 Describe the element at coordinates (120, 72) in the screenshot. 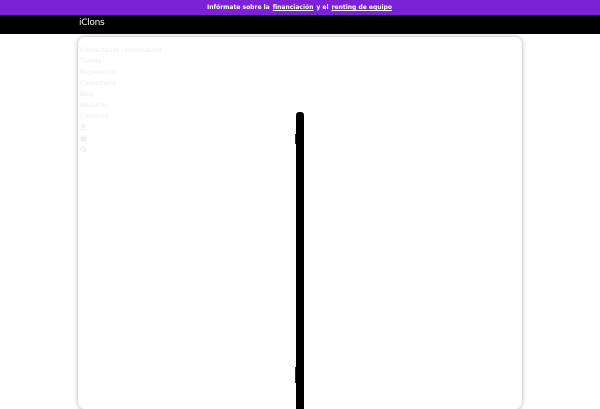

I see `menu-item-repair: Reparación` at that location.